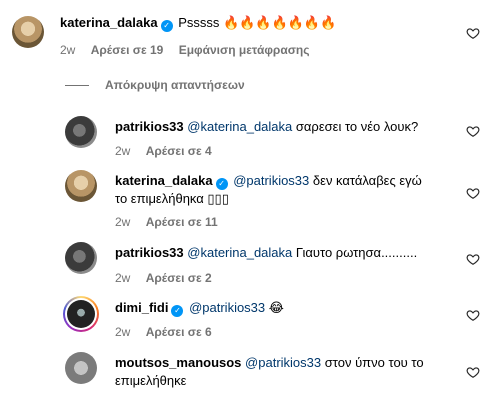  Describe the element at coordinates (374, 362) in the screenshot. I see `comment-body: στον ύπνο του το` at that location.